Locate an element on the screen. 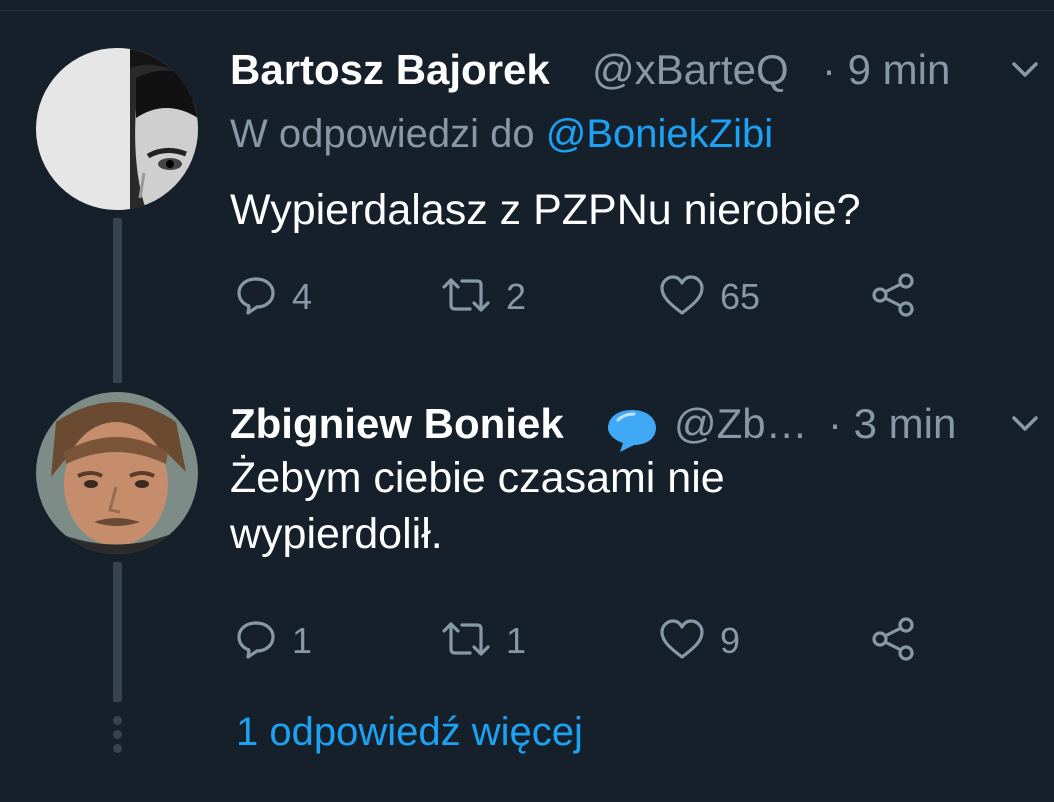 Image resolution: width=1054 pixels, height=802 pixels. reply-context: W odpowiedzi do @BoniekZibi is located at coordinates (501, 134).